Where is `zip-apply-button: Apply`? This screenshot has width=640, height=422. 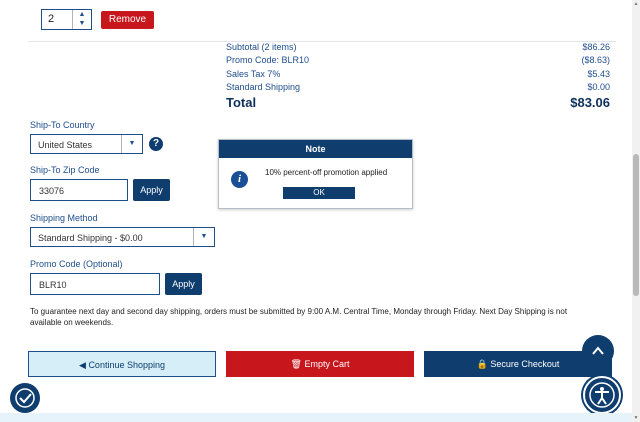
zip-apply-button: Apply is located at coordinates (151, 190).